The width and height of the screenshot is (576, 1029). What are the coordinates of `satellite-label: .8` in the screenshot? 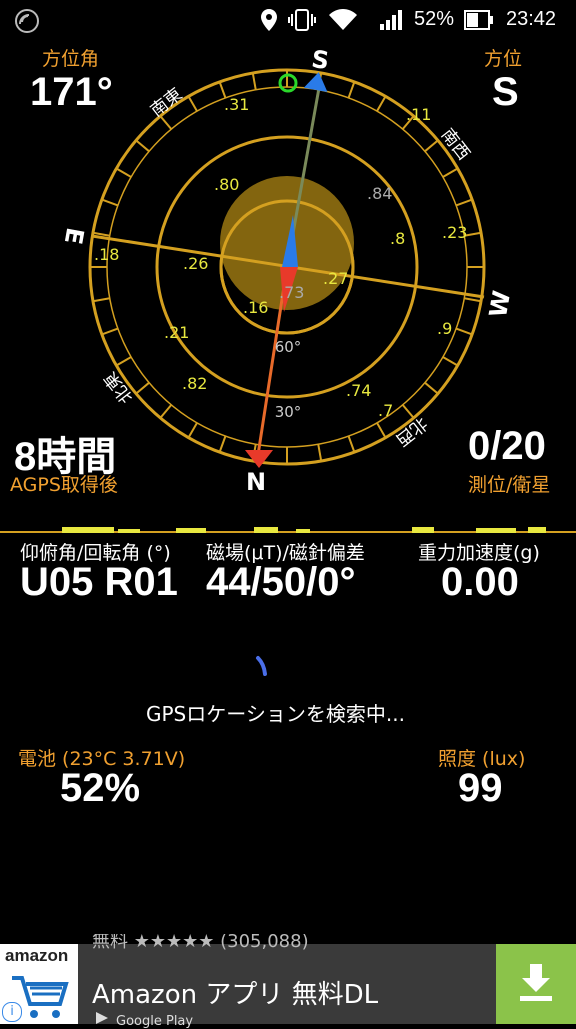 It's located at (397, 238).